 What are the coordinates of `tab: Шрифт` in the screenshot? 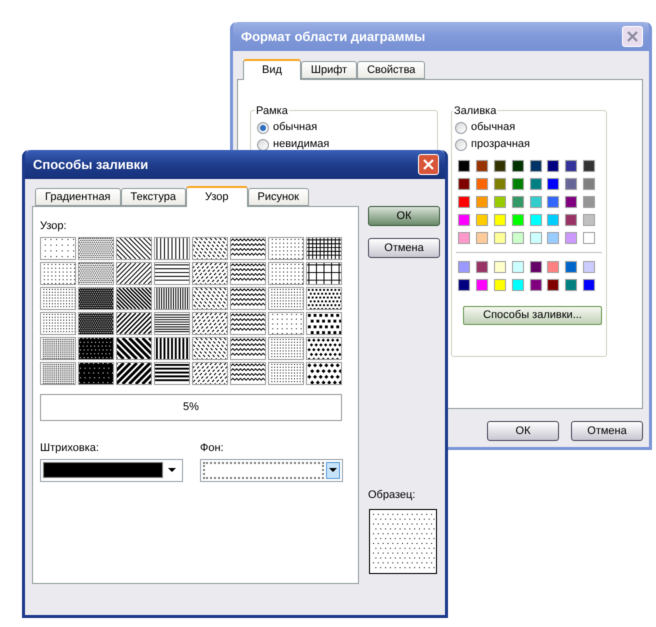 It's located at (329, 70).